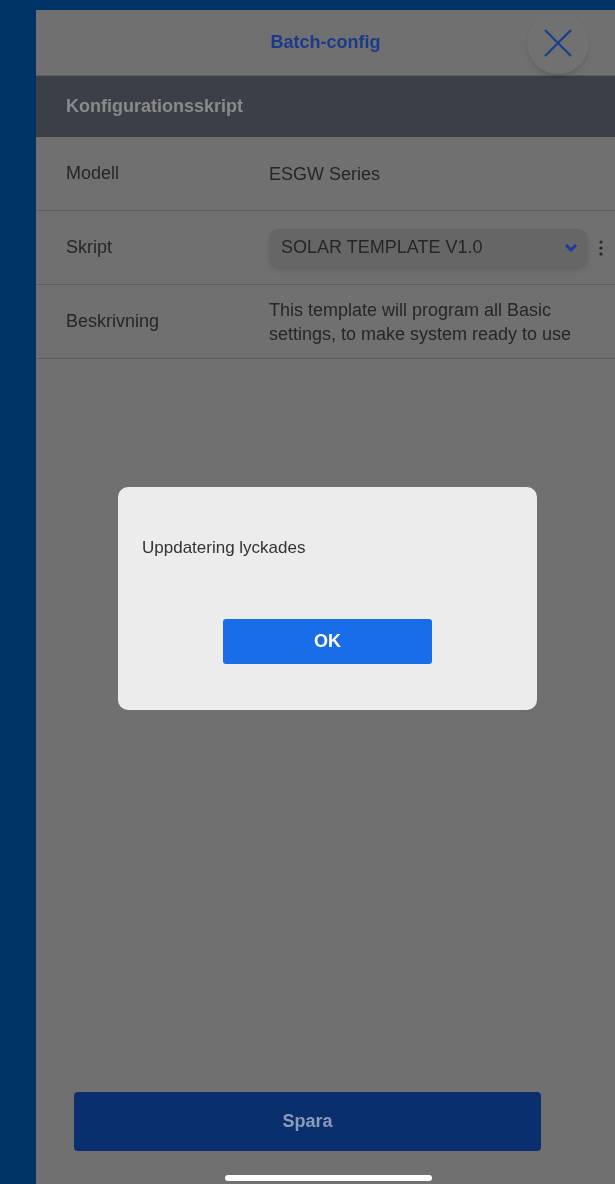  Describe the element at coordinates (571, 247) in the screenshot. I see `chevron-down-icon` at that location.